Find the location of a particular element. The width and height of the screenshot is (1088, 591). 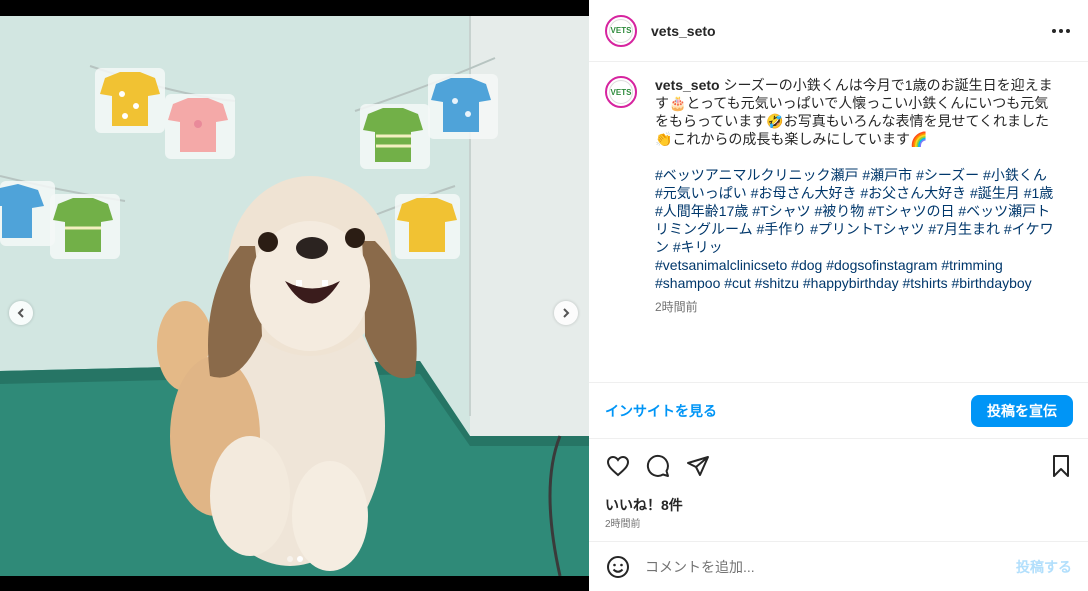

more-options-button is located at coordinates (1061, 31).